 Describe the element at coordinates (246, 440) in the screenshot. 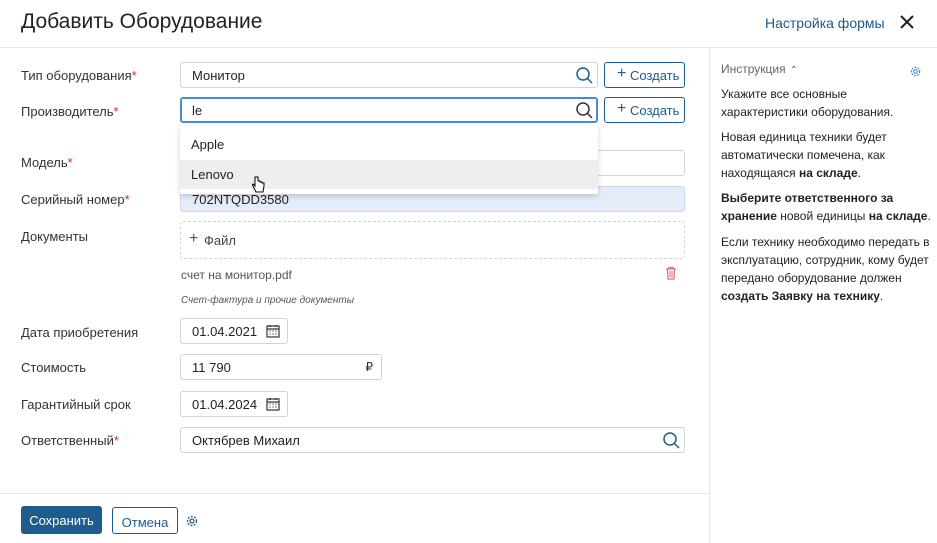

I see `responsible-value: Октябрев Михаил` at that location.